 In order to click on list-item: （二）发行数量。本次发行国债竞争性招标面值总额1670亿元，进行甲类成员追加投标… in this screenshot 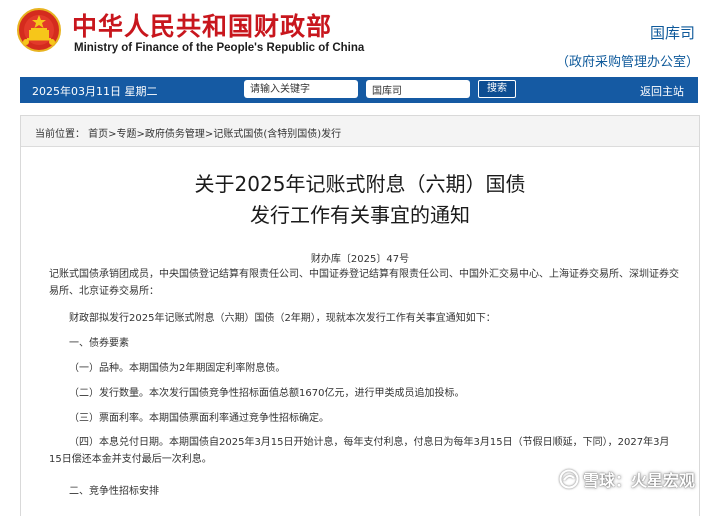, I will do `click(267, 393)`.